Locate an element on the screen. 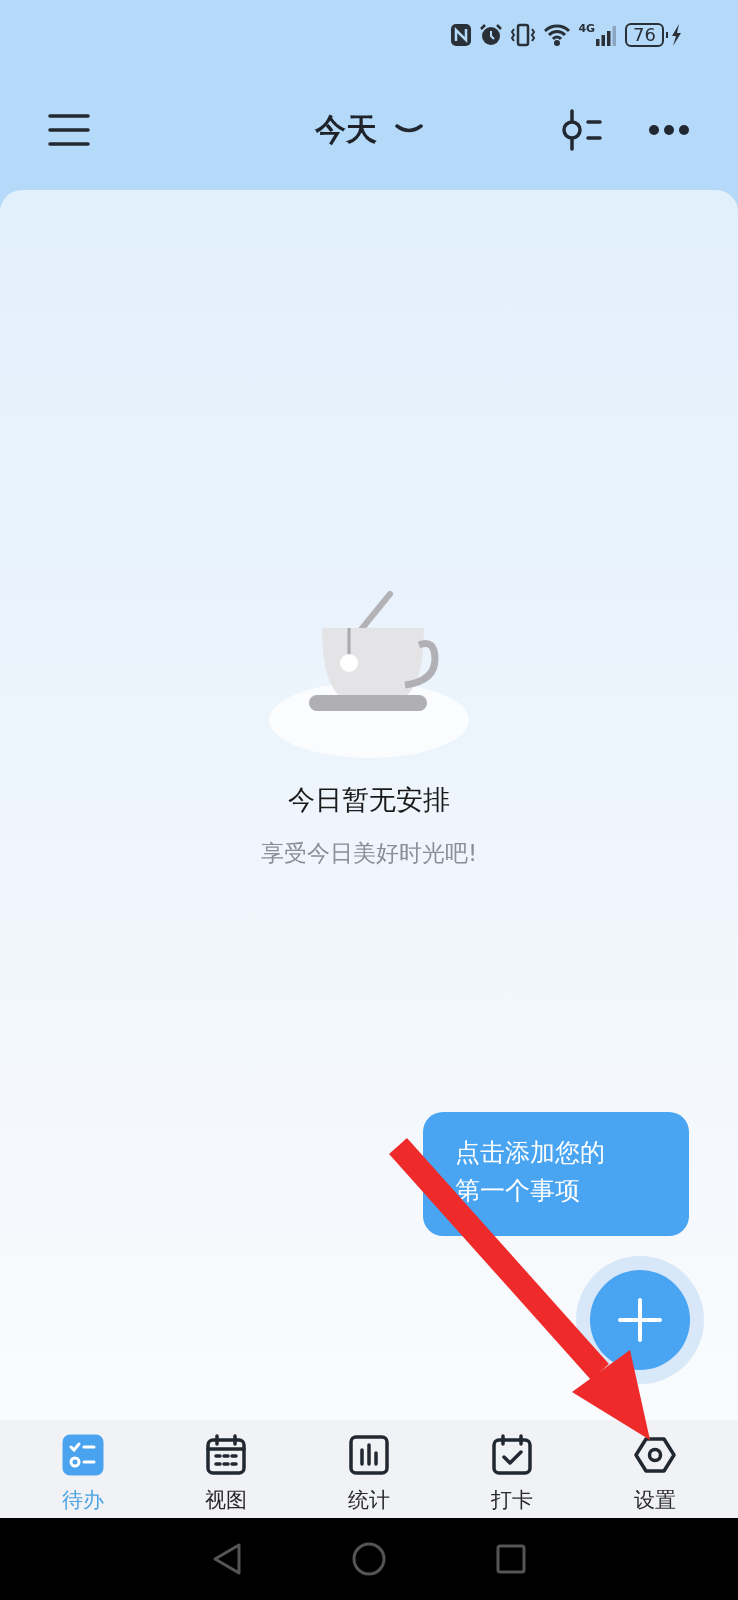 This screenshot has width=738, height=1600. empty-subtitle: 享受今日美好时光吧! is located at coordinates (369, 853).